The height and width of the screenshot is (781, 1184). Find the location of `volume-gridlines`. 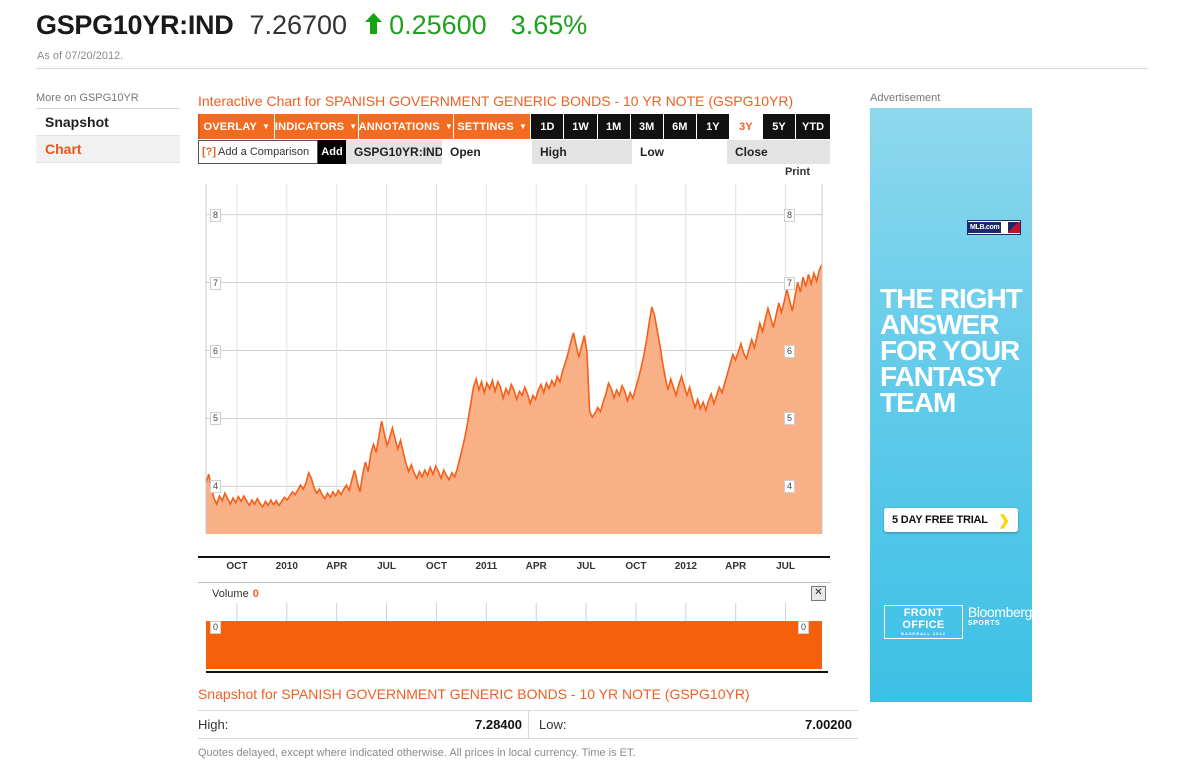

volume-gridlines is located at coordinates (511, 612).